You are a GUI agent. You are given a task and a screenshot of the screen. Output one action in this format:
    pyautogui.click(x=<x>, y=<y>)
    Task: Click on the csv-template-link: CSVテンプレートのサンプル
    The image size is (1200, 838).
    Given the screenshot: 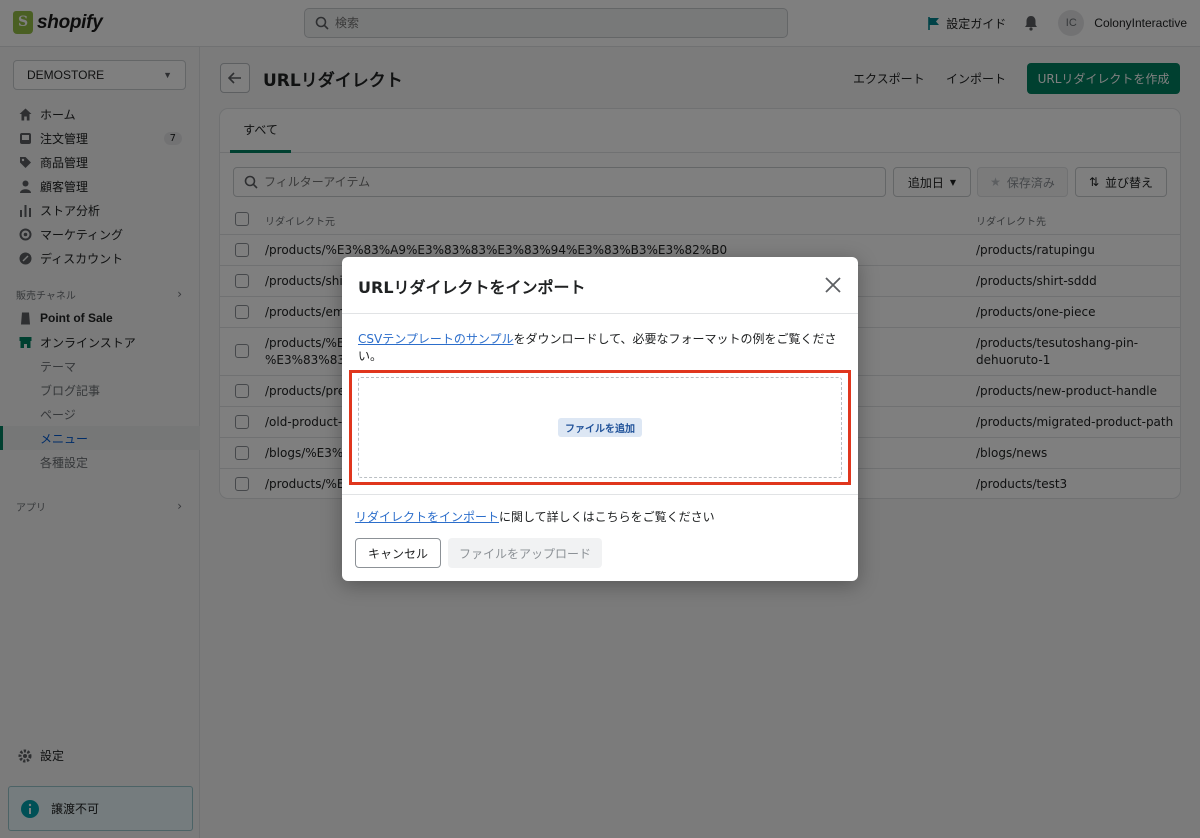 What is the action you would take?
    pyautogui.click(x=436, y=339)
    